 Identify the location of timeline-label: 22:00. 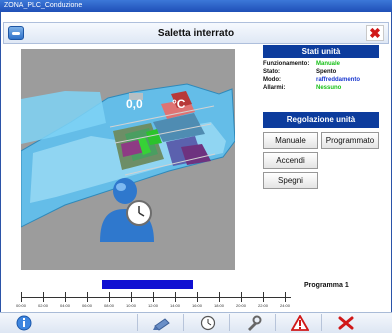
(263, 305).